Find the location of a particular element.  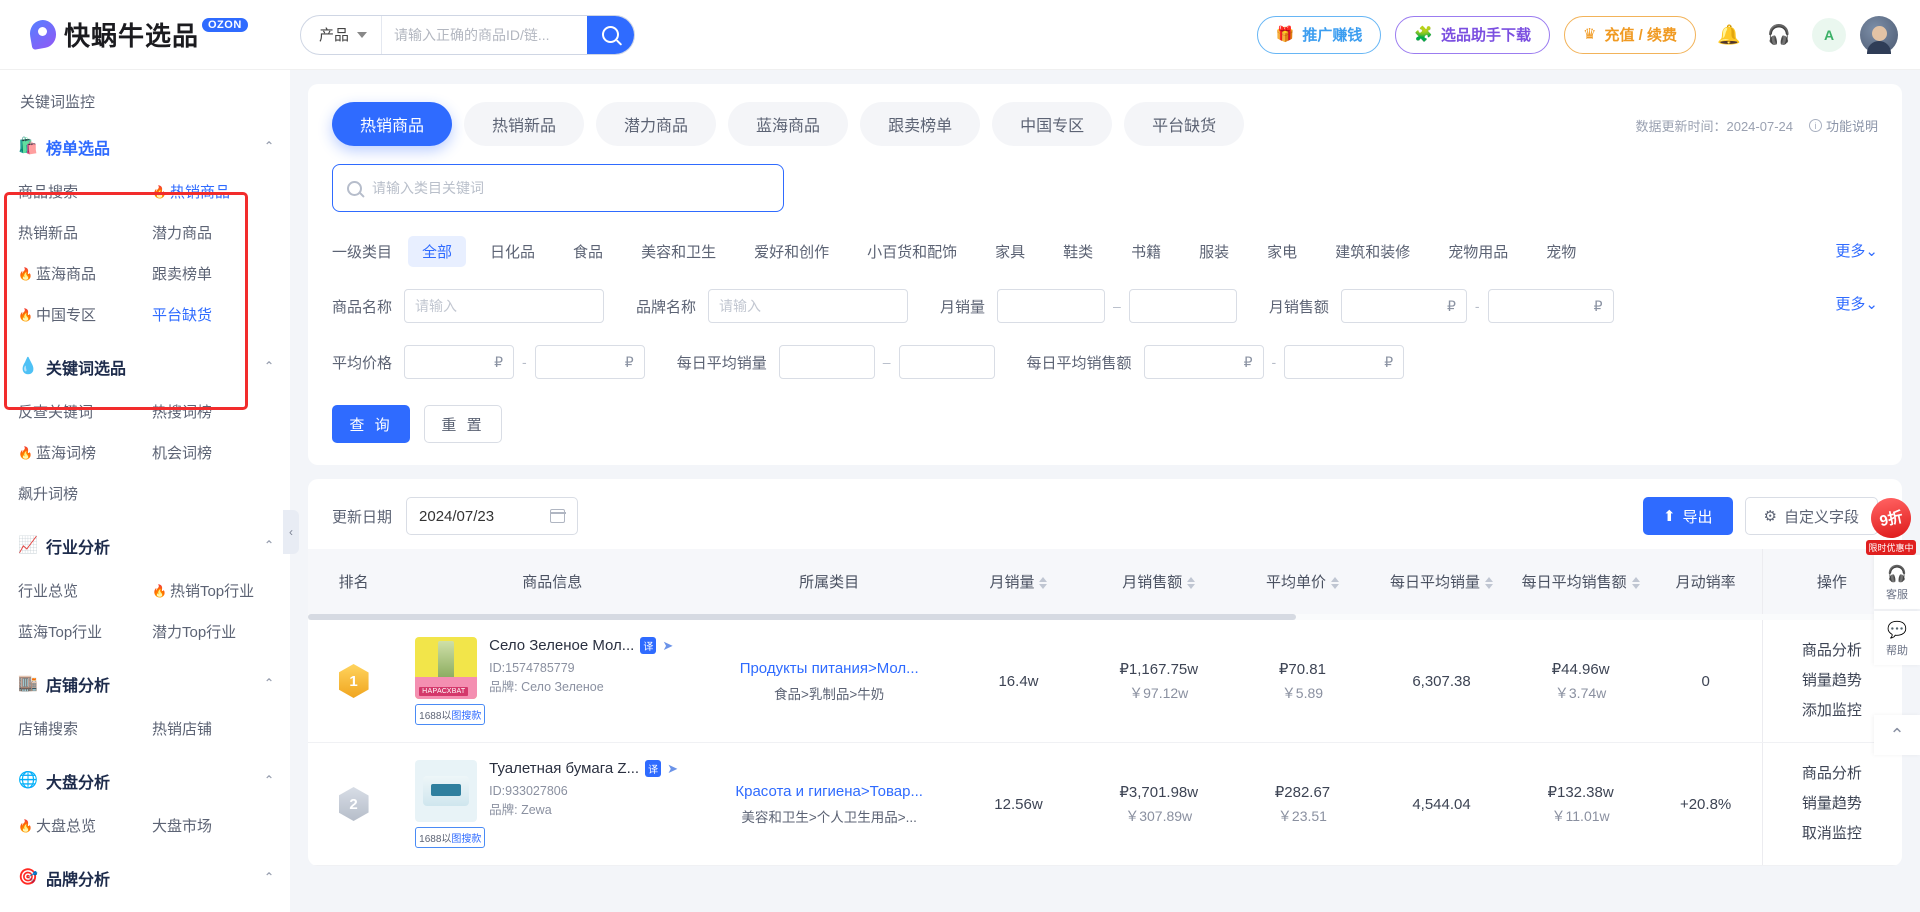

rail-item-help: 💬 帮助 is located at coordinates (1897, 638).